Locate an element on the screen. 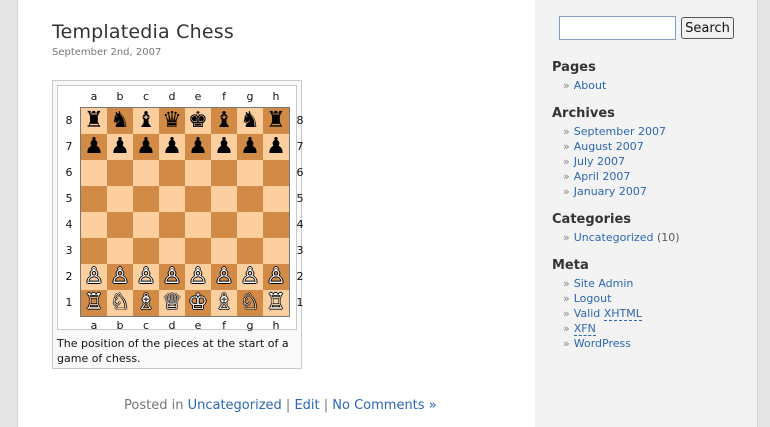 This screenshot has height=427, width=770. chess-piece-b2: ♙ is located at coordinates (120, 276).